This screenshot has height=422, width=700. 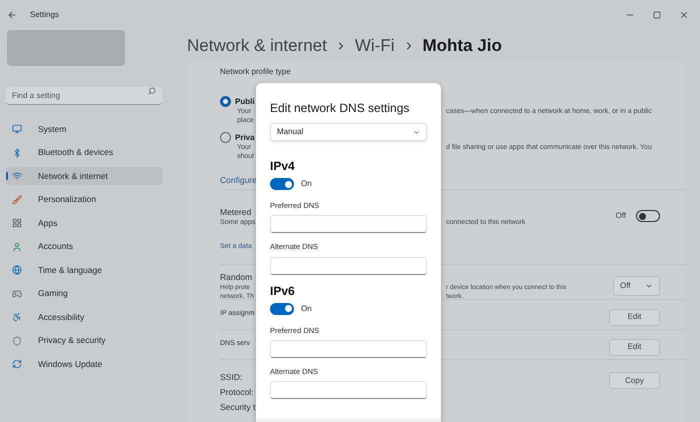 What do you see at coordinates (232, 377) in the screenshot?
I see `property-label: SSID:` at bounding box center [232, 377].